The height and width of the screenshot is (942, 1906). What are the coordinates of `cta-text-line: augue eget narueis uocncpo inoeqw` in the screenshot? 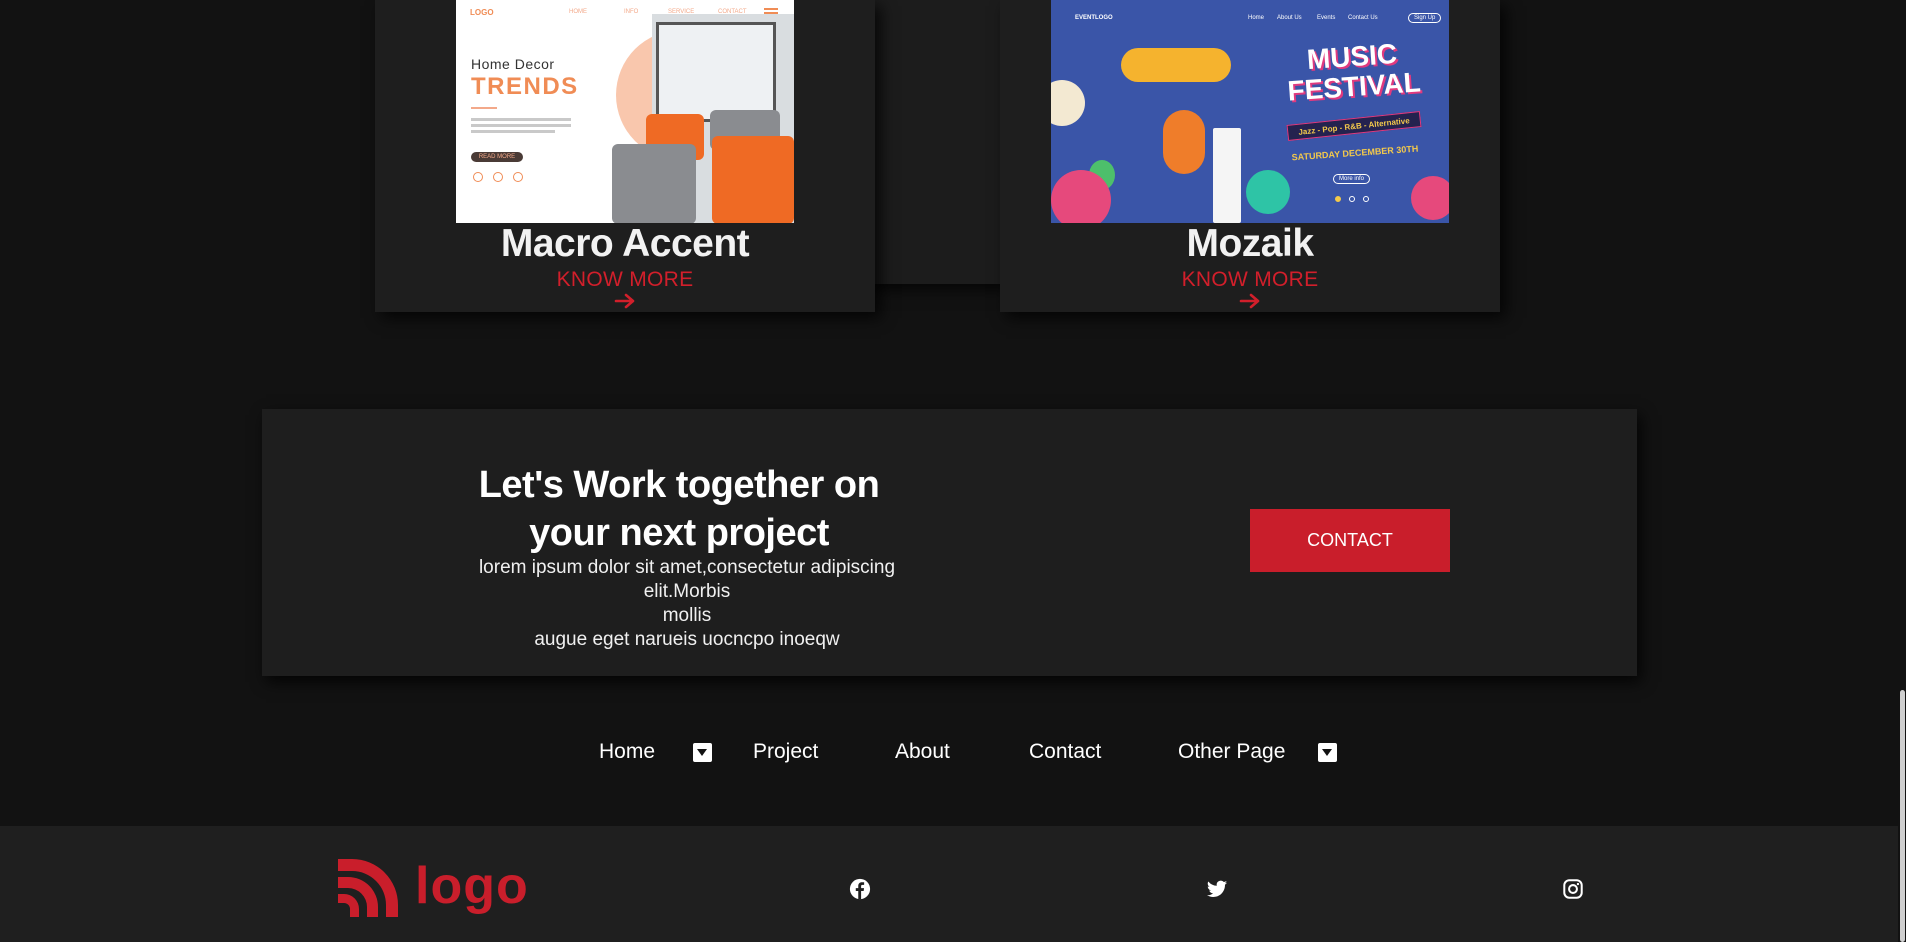 It's located at (687, 639).